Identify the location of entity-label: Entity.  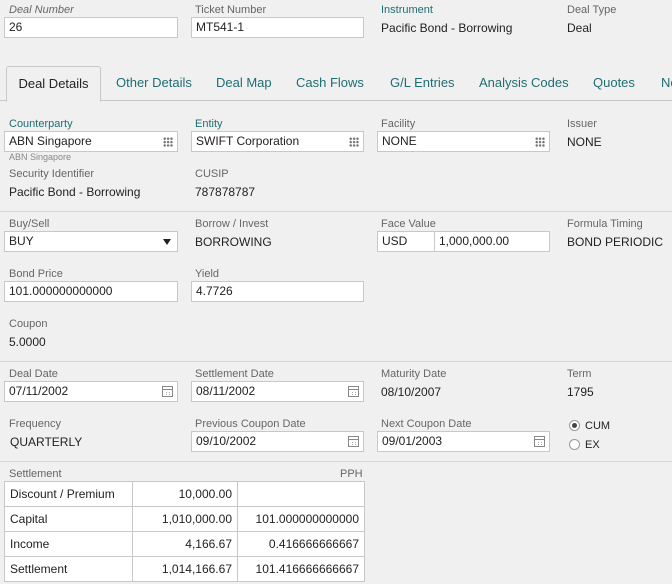
(209, 124).